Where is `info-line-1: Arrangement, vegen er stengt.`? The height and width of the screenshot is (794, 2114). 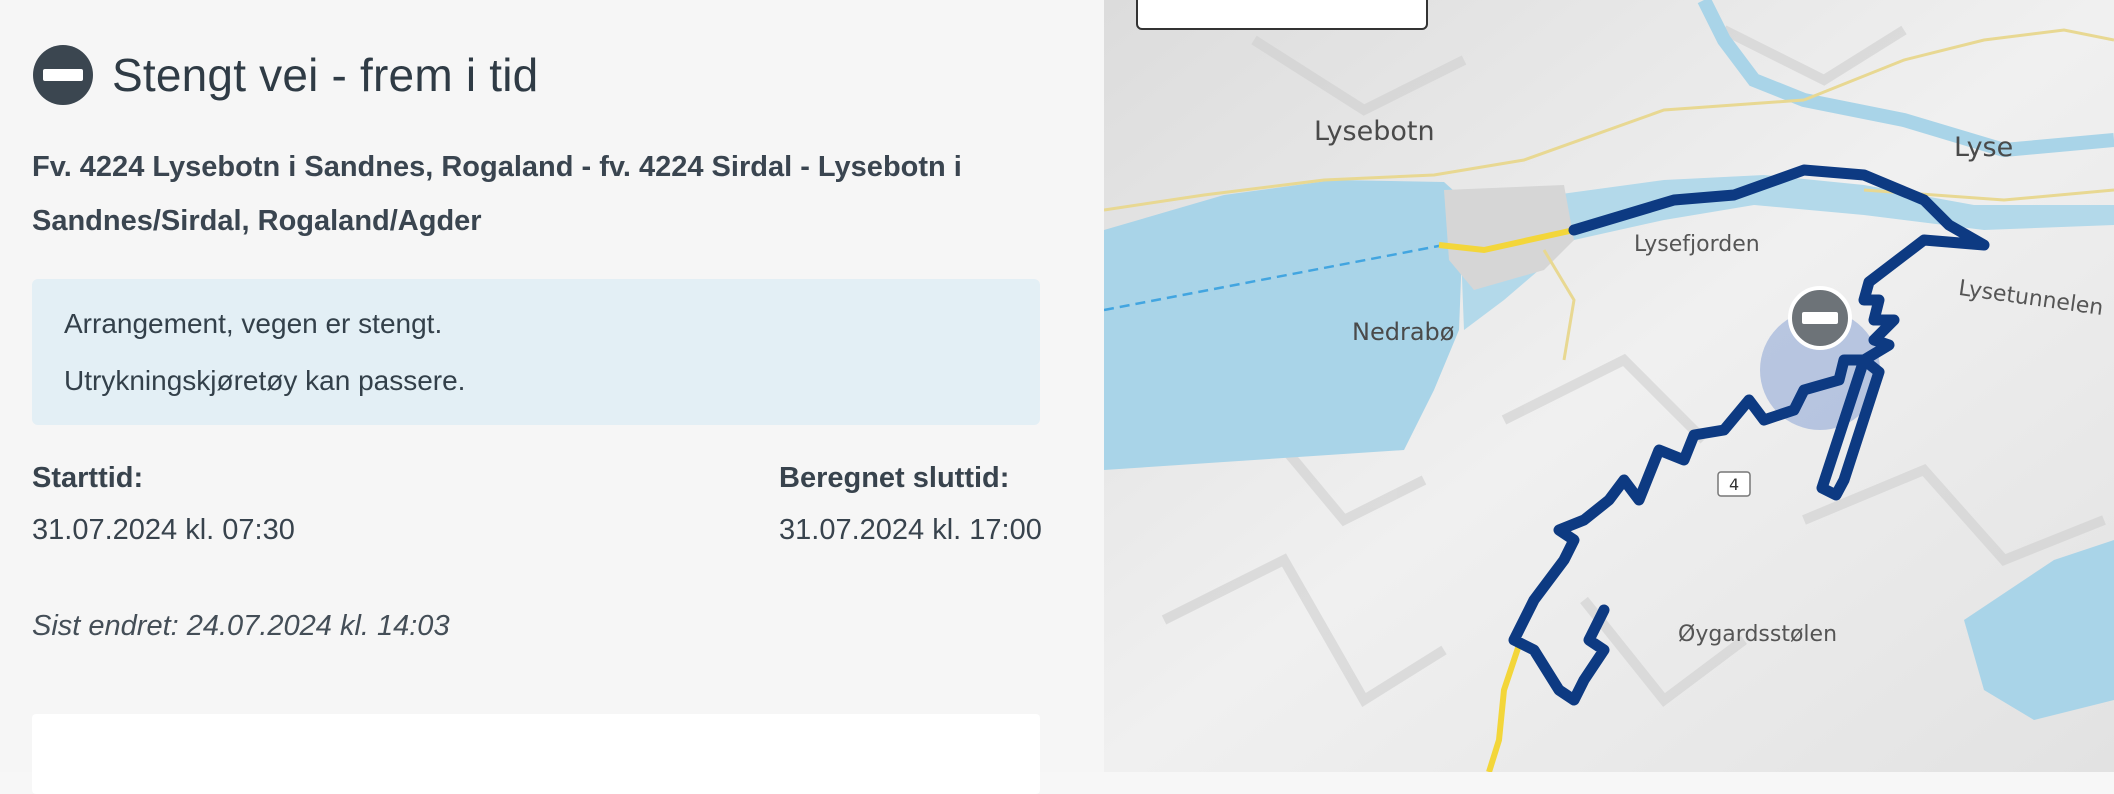
info-line-1: Arrangement, vegen er stengt. is located at coordinates (253, 323).